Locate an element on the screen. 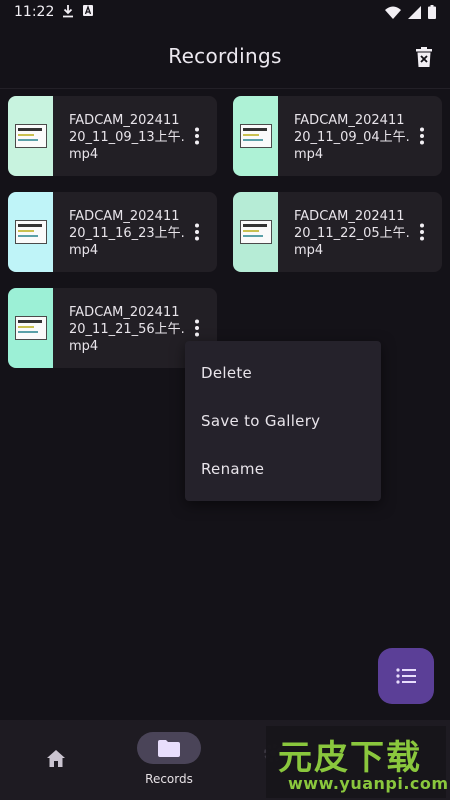  sort-list-fab is located at coordinates (406, 676).